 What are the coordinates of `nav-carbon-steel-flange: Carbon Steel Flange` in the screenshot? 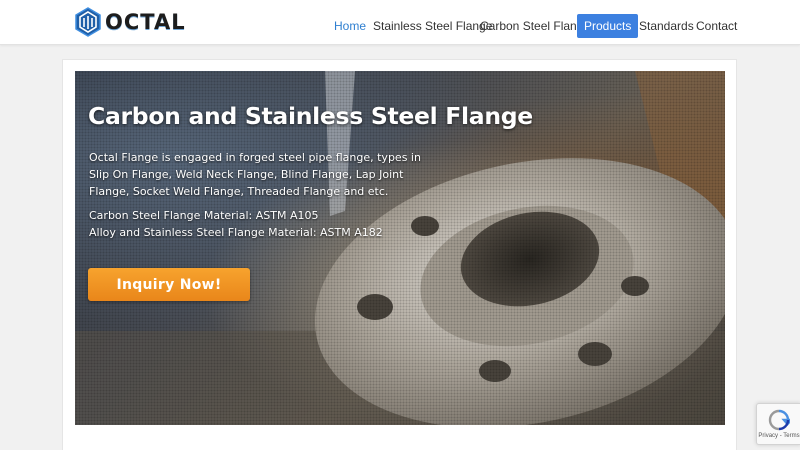 It's located at (535, 26).